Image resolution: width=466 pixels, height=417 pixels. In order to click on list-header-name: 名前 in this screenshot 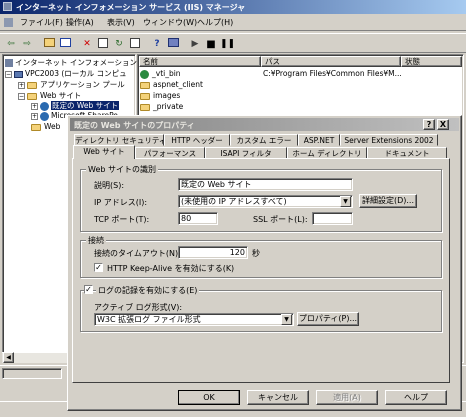, I will do `click(200, 61)`.